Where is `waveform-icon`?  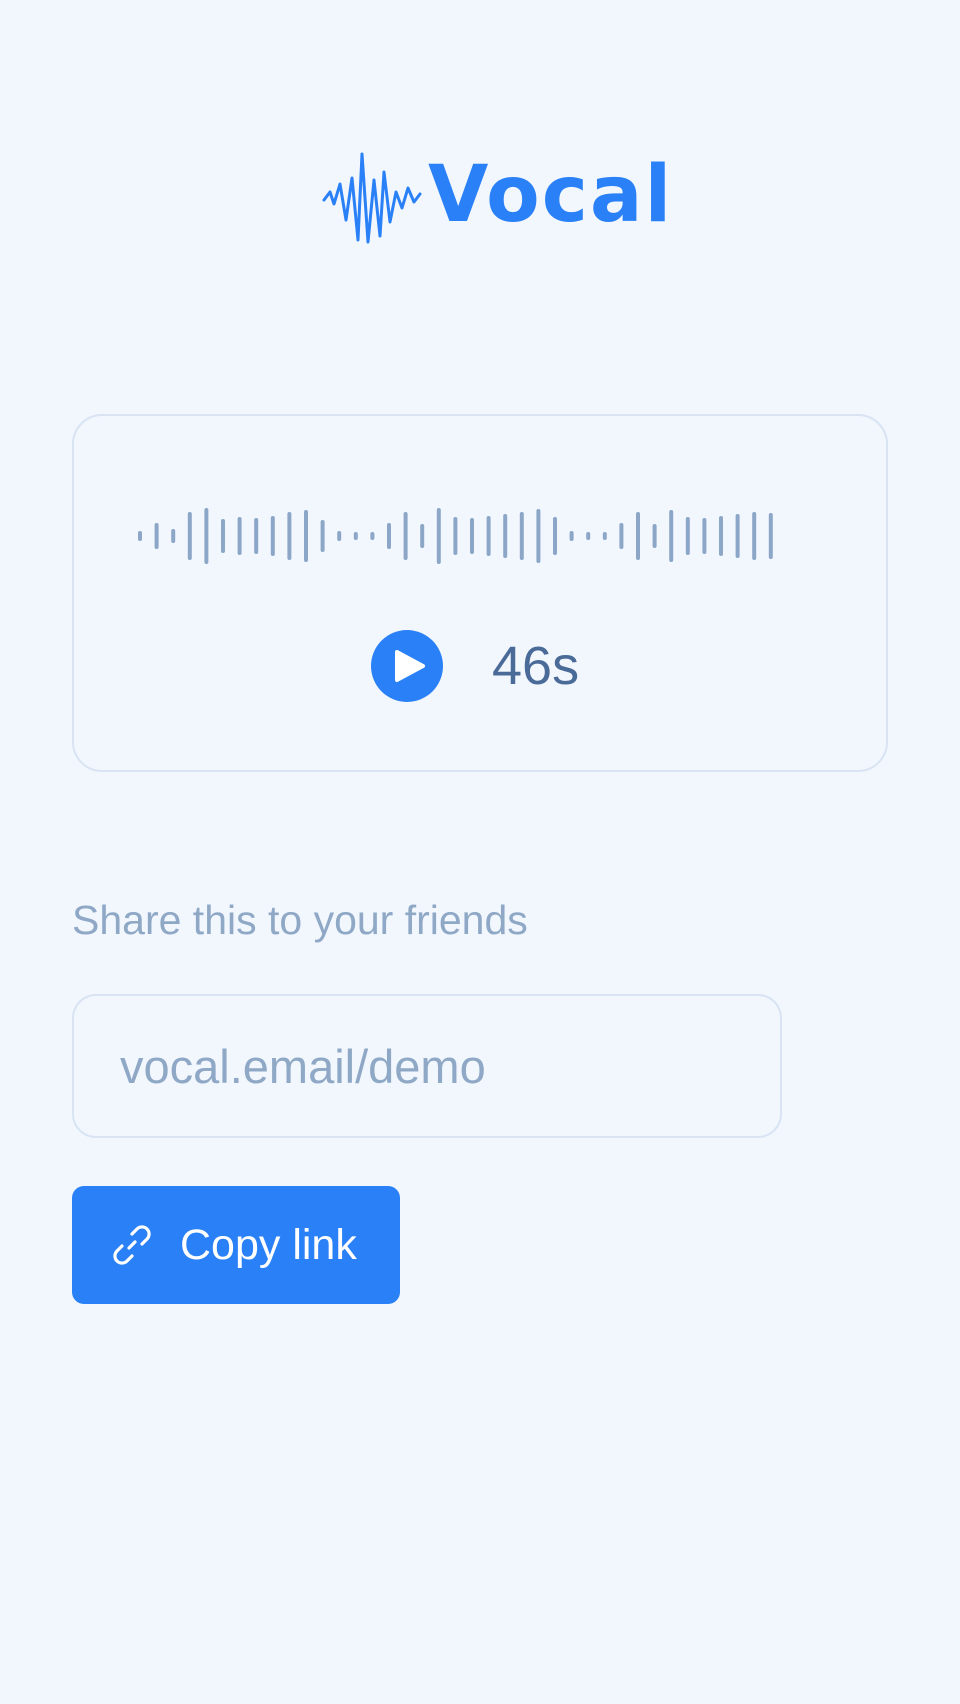 waveform-icon is located at coordinates (455, 536).